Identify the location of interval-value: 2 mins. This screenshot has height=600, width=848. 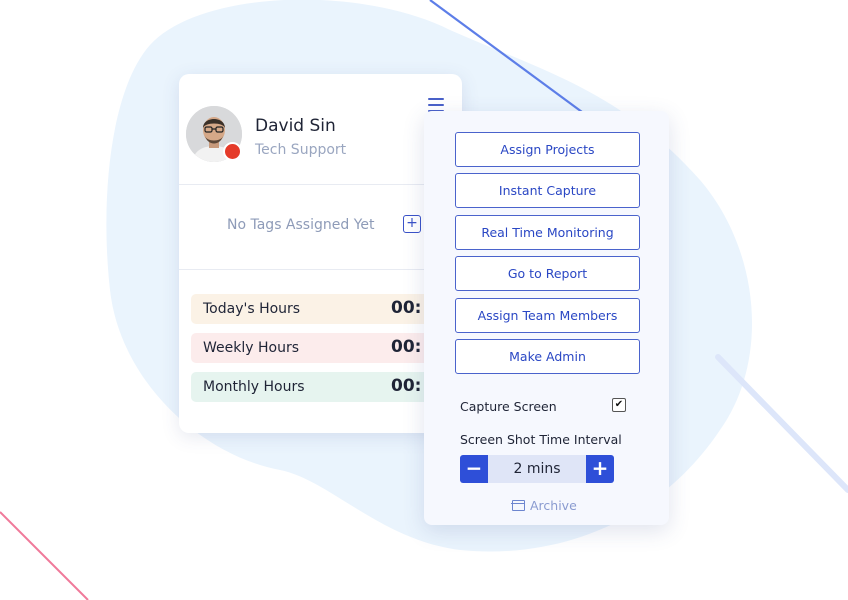
(537, 469).